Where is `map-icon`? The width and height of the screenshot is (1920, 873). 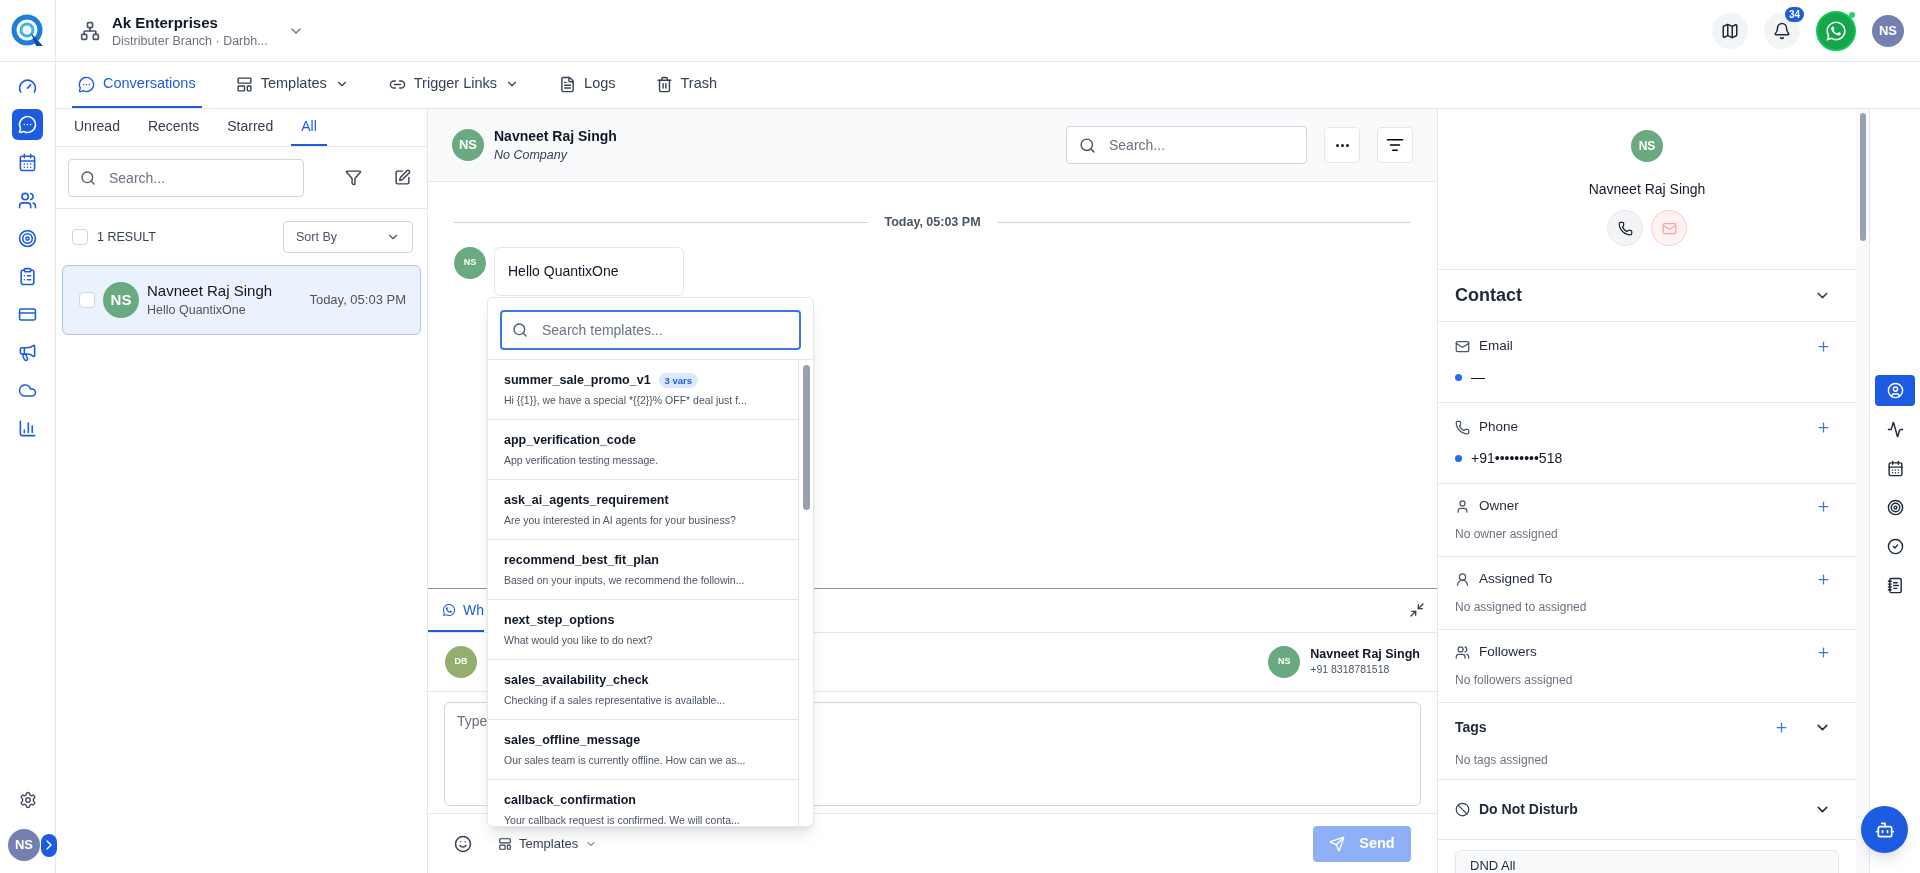
map-icon is located at coordinates (1730, 30).